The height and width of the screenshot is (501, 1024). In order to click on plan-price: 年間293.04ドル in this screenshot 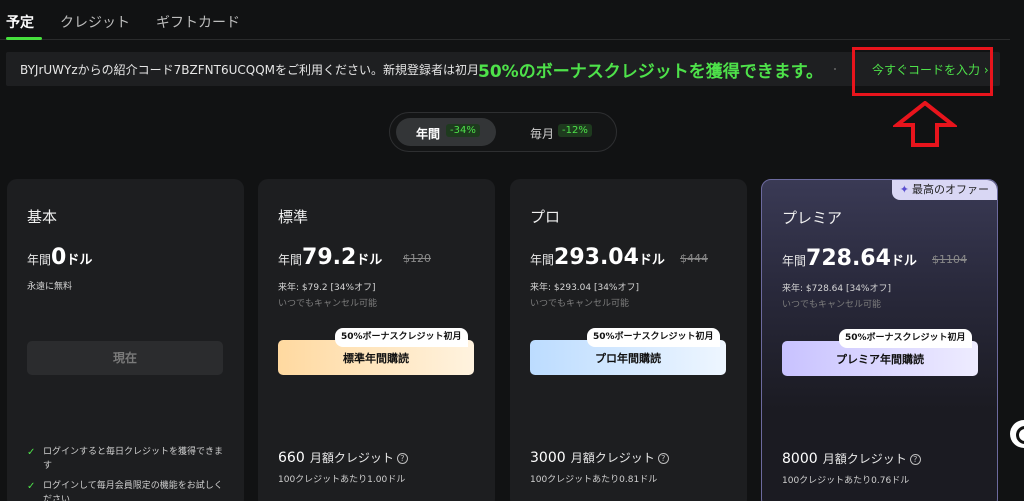, I will do `click(597, 257)`.